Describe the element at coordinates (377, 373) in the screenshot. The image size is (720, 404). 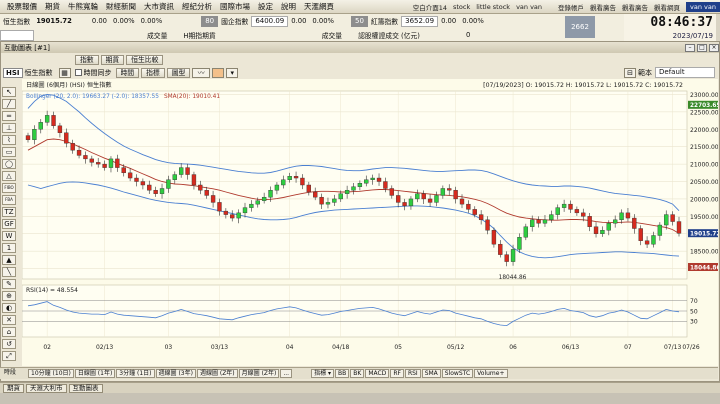
I see `indicator-button-macd: MACD` at that location.